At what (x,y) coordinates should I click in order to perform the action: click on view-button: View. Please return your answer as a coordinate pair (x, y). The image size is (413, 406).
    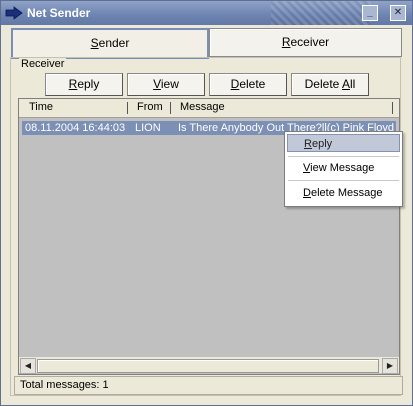
    Looking at the image, I should click on (166, 84).